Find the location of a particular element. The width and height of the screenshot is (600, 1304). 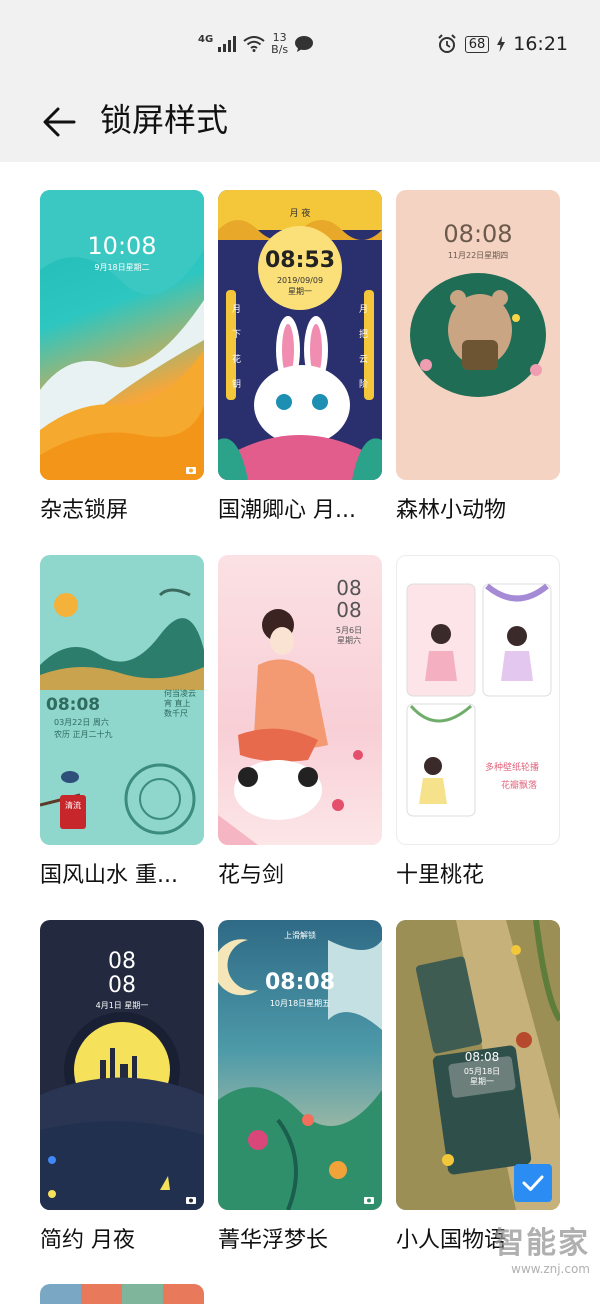

alarm-icon is located at coordinates (446, 43).